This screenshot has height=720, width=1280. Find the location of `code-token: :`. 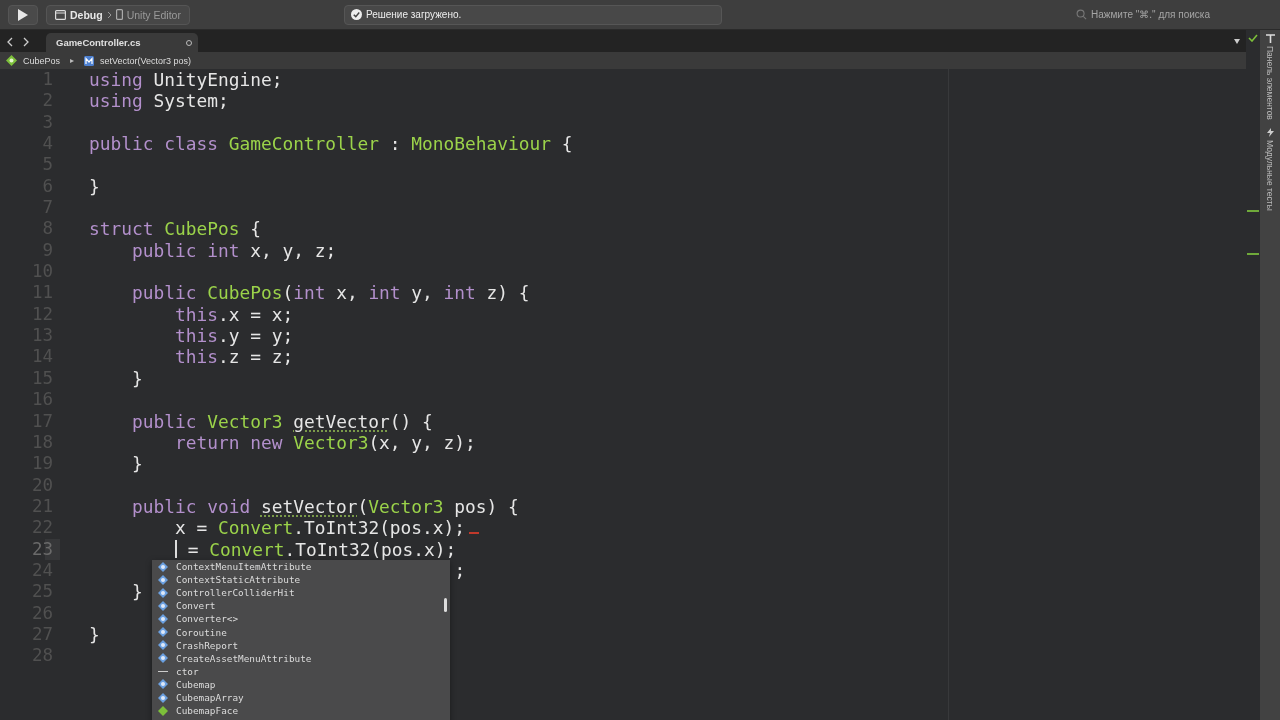

code-token: : is located at coordinates (395, 144).